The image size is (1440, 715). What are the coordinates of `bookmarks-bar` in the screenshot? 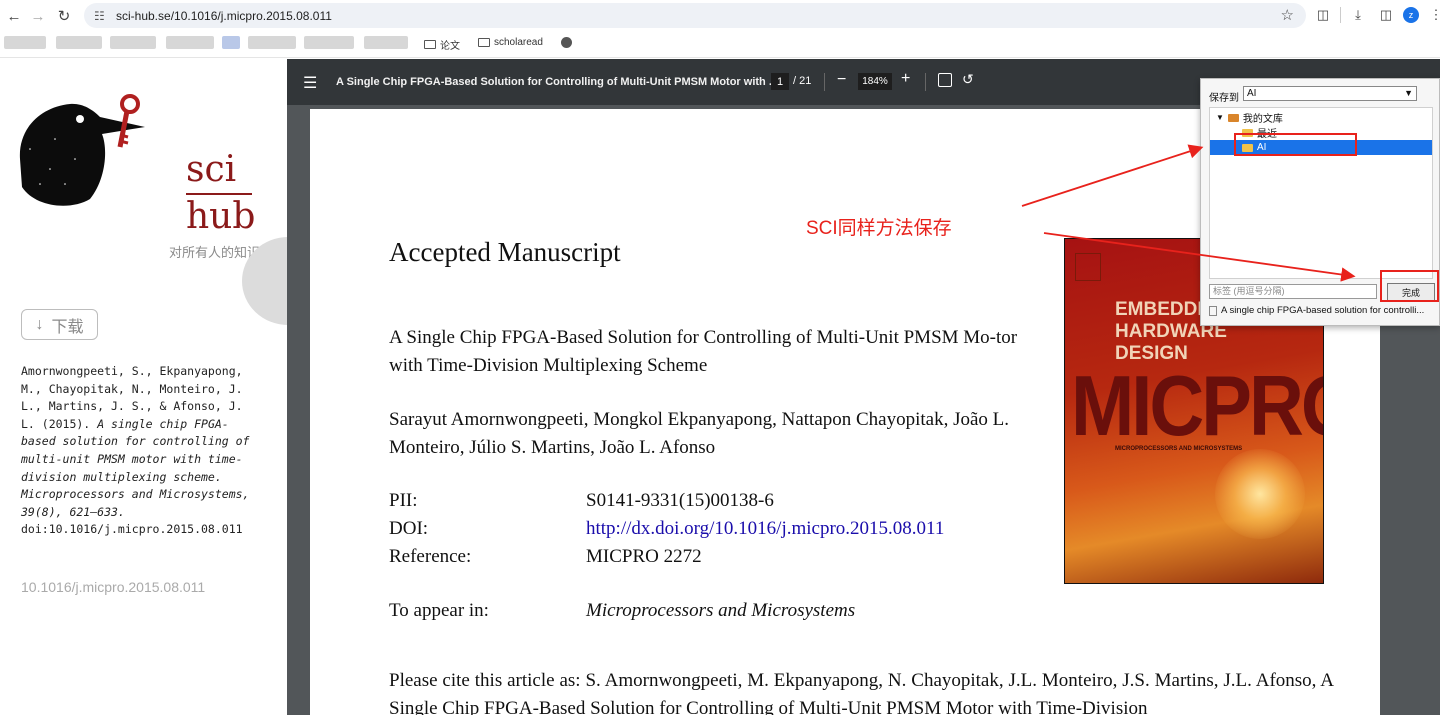 It's located at (720, 44).